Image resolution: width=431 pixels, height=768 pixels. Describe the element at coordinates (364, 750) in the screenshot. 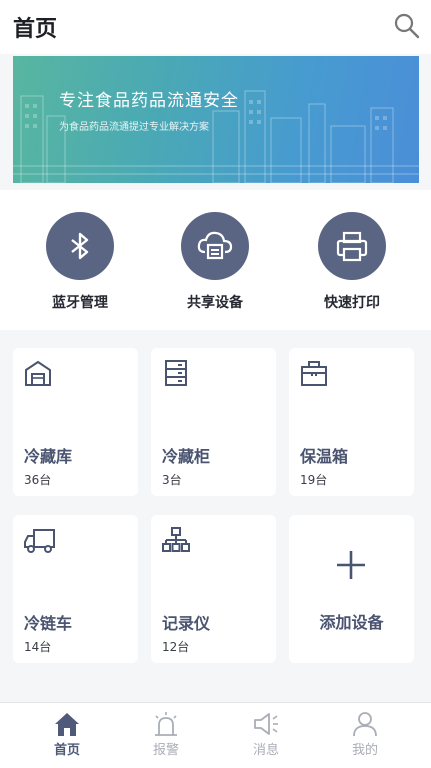

I see `tab-label: 我的` at that location.